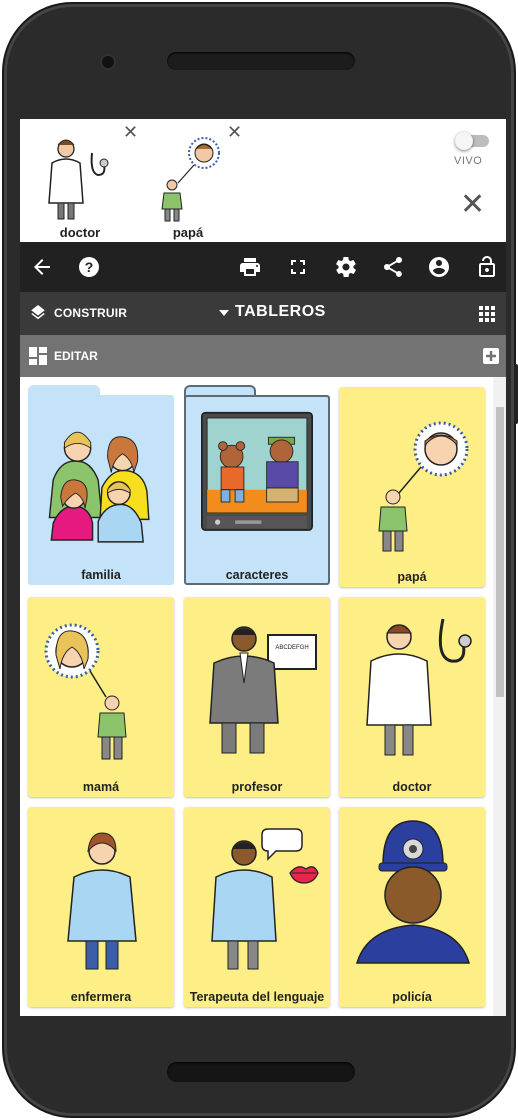  I want to click on tile-label: profesor, so click(257, 787).